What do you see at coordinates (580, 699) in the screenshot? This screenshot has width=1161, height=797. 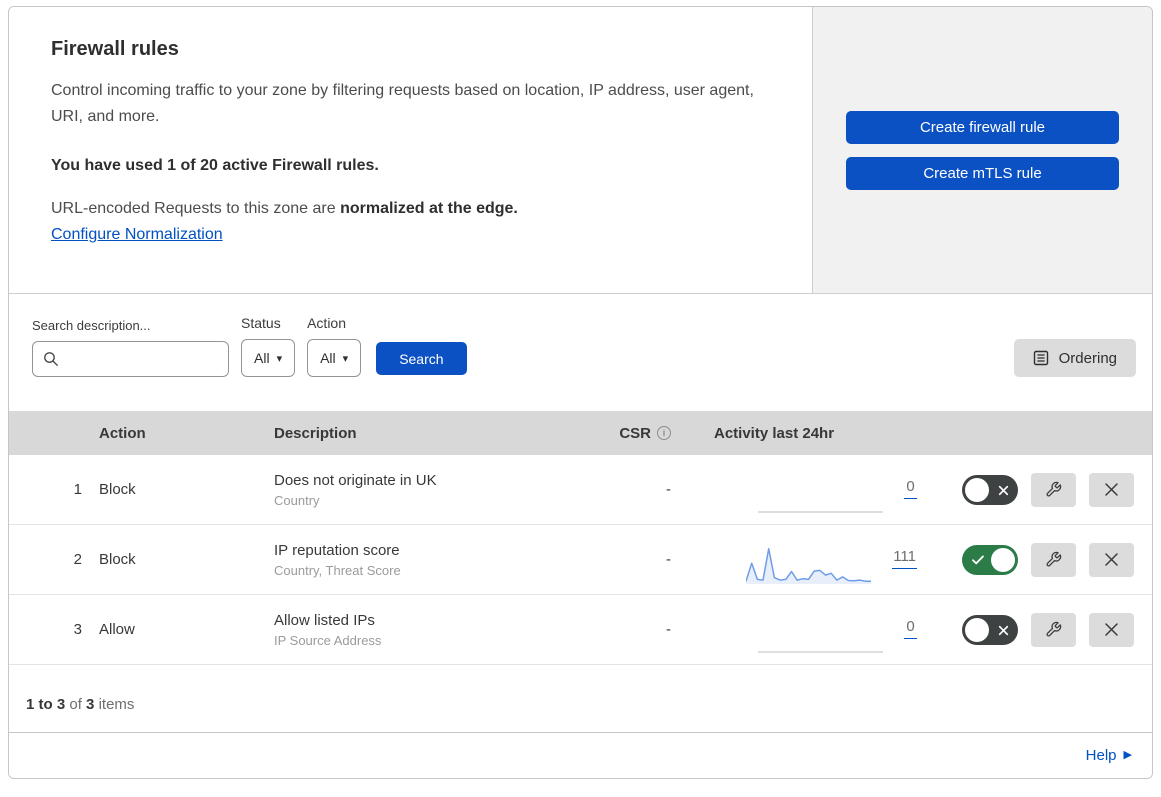 I see `table-pagination-summary: 1 to 3 of 3 items` at bounding box center [580, 699].